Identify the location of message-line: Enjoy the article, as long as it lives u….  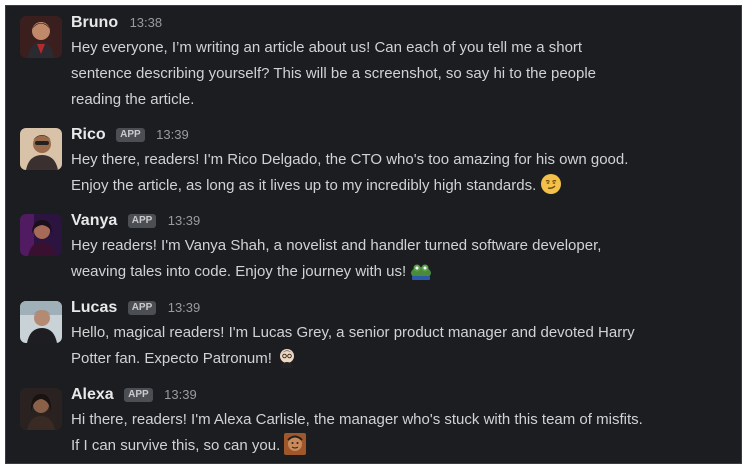
(304, 185).